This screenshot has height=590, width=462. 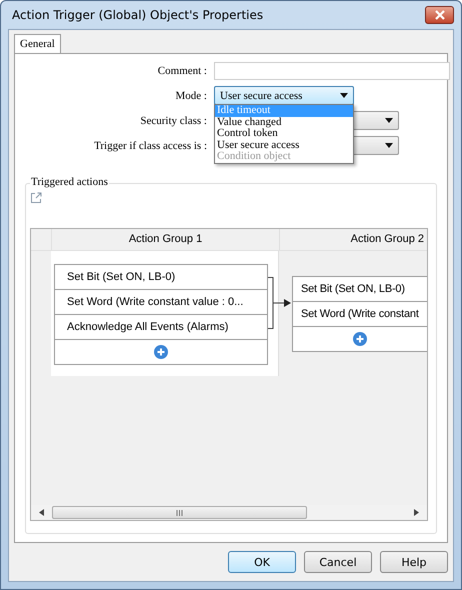 What do you see at coordinates (360, 314) in the screenshot?
I see `action-row: Set Word (Write constant` at bounding box center [360, 314].